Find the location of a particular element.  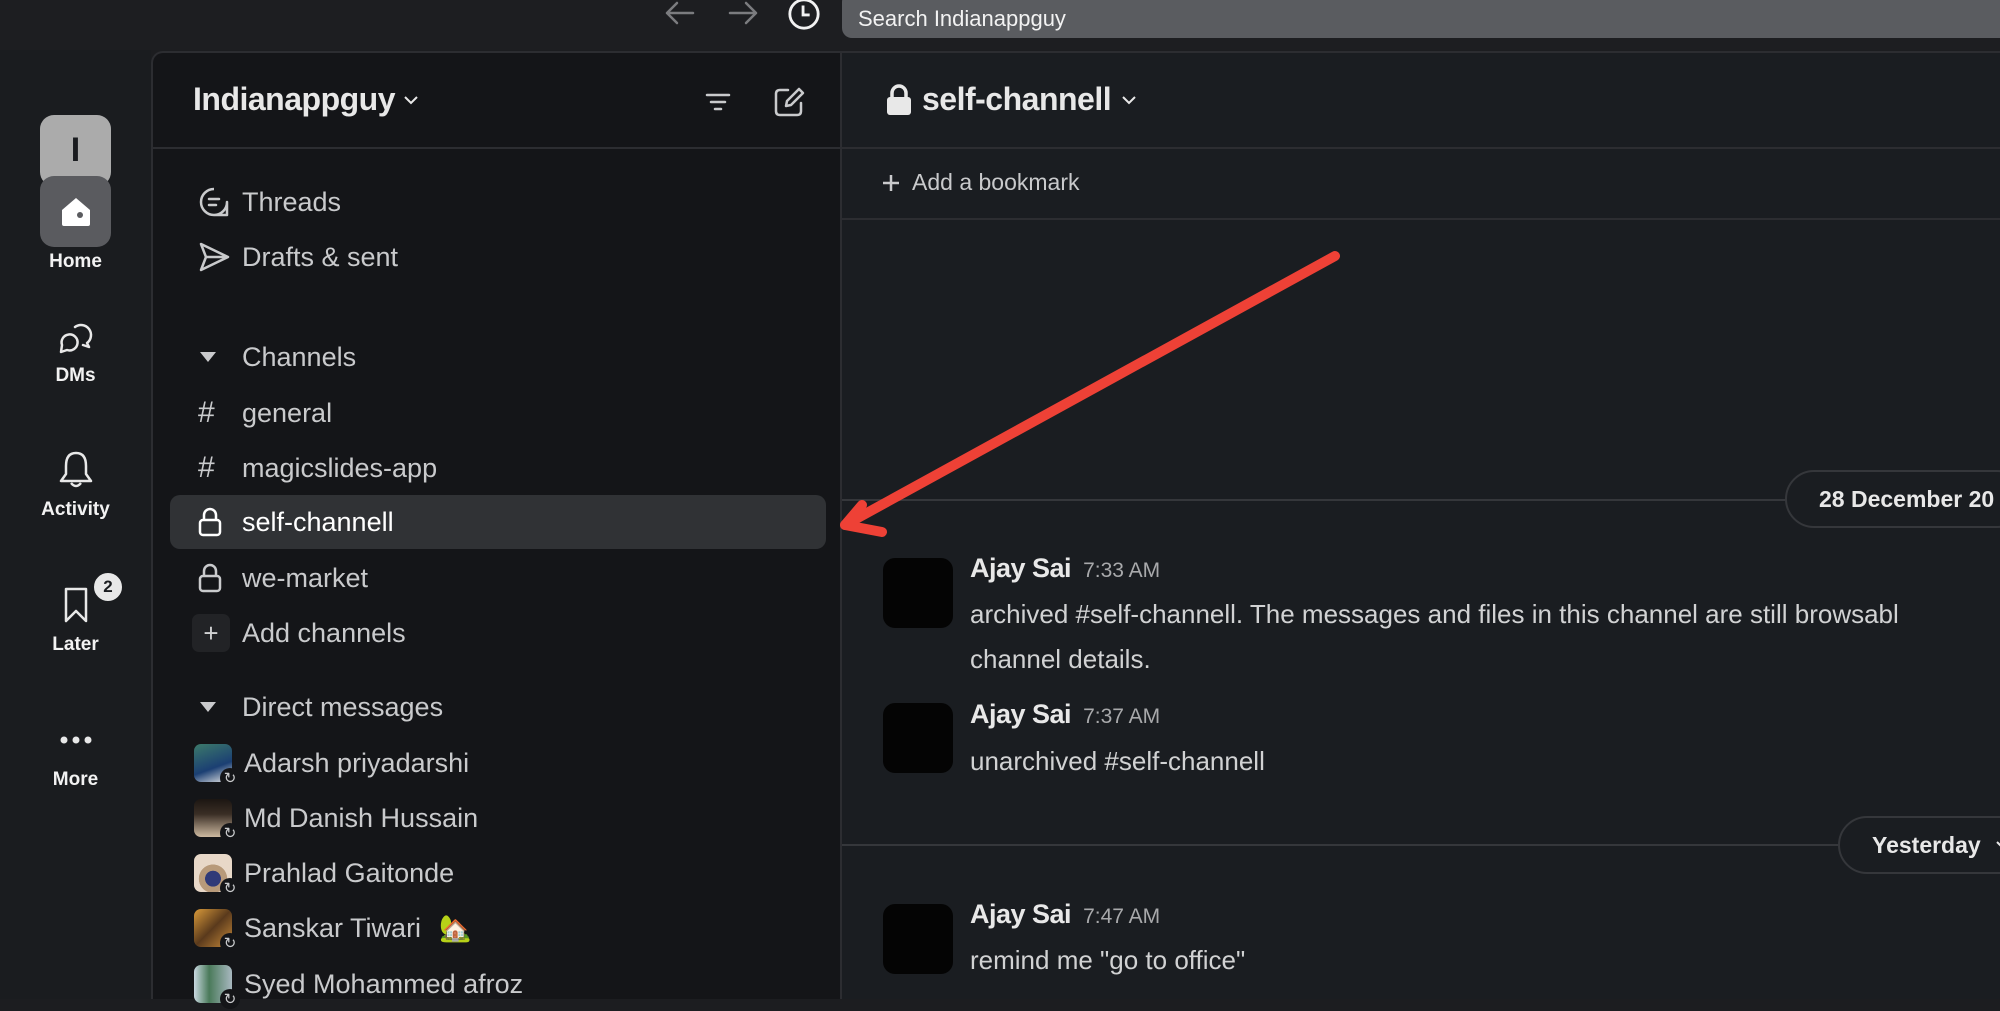

message-timestamp: 7:37 AM is located at coordinates (1121, 717).